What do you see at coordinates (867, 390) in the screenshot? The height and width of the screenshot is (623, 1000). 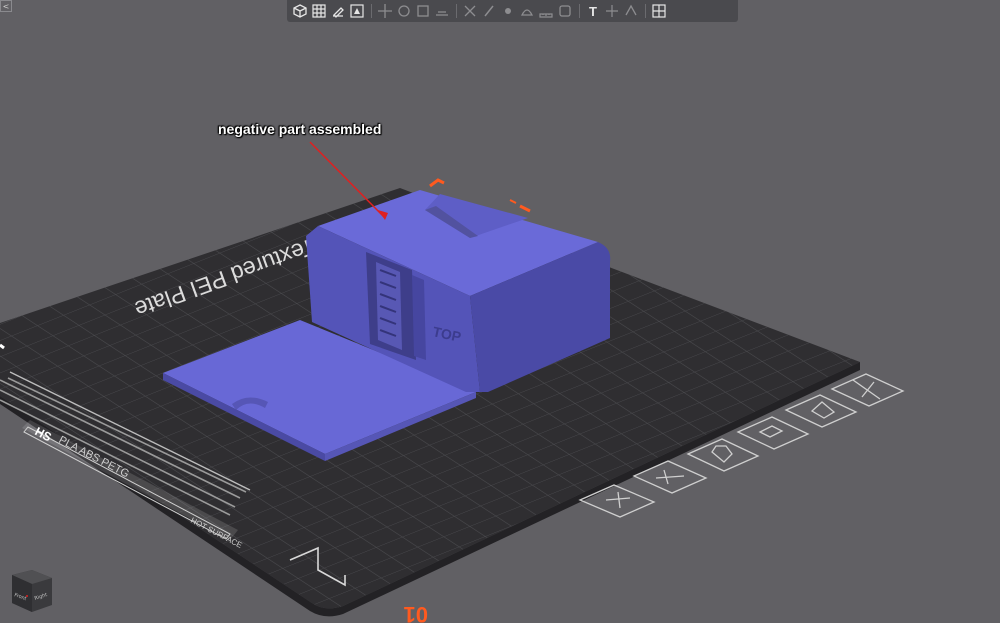 I see `plate-close-icon` at bounding box center [867, 390].